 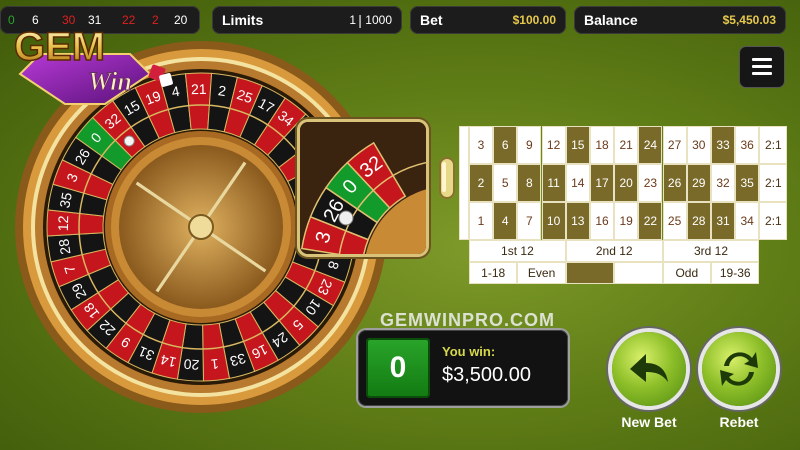 I want to click on new-bet-button, so click(x=649, y=369).